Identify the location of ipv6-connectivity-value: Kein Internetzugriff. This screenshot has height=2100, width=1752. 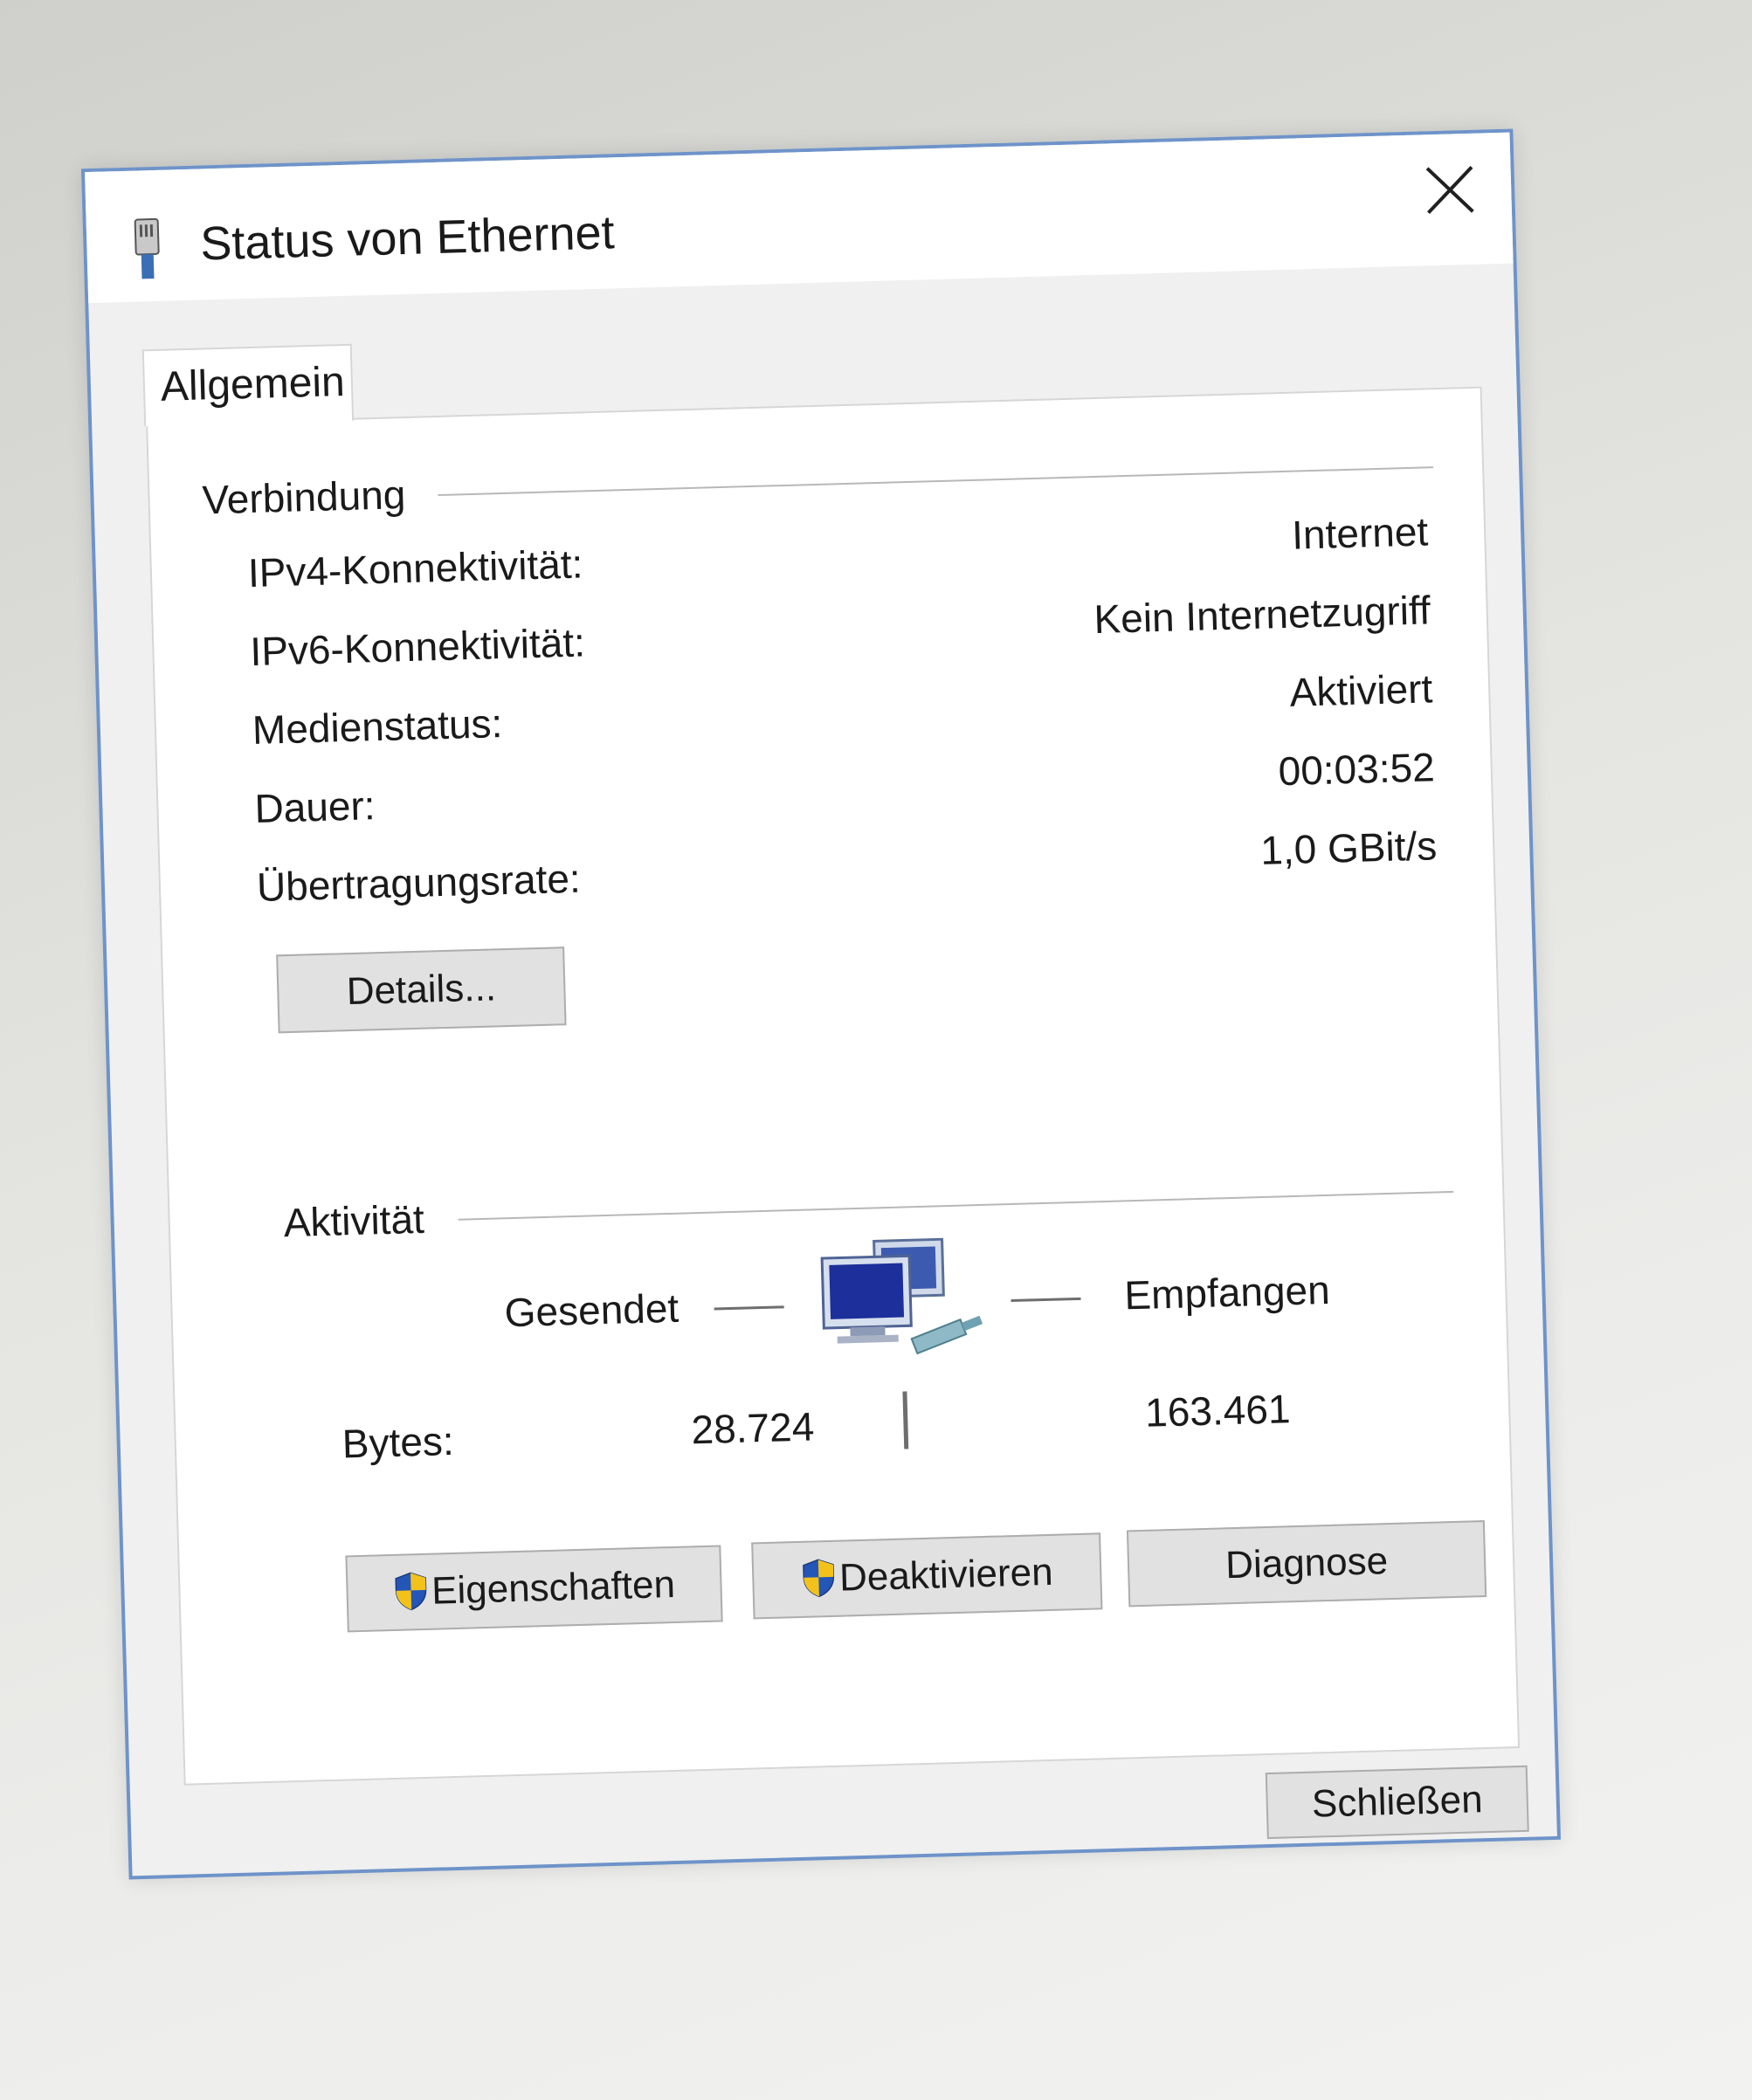
(1262, 615).